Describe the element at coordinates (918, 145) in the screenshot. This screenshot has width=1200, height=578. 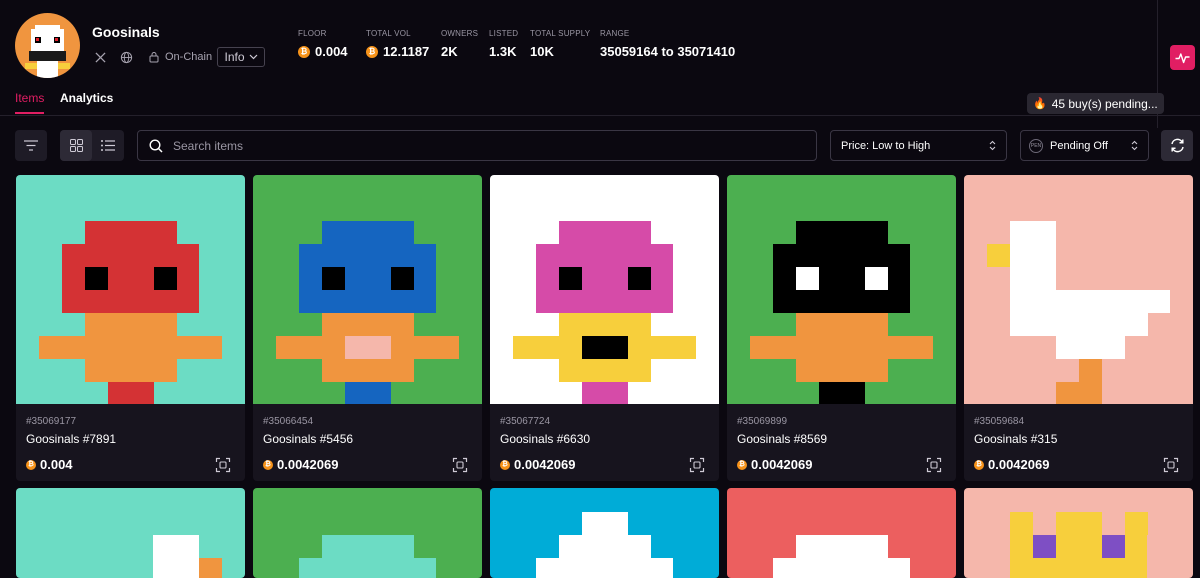
I see `sort-select: Price: Low to High` at that location.